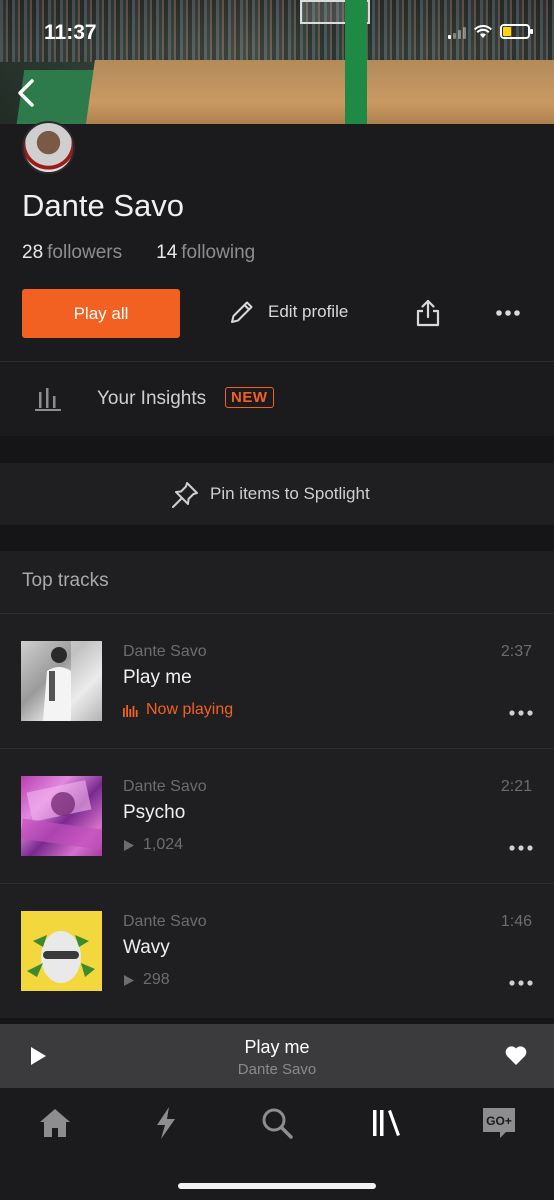 This screenshot has height=1200, width=554. I want to click on play-count-value: 1,024, so click(163, 844).